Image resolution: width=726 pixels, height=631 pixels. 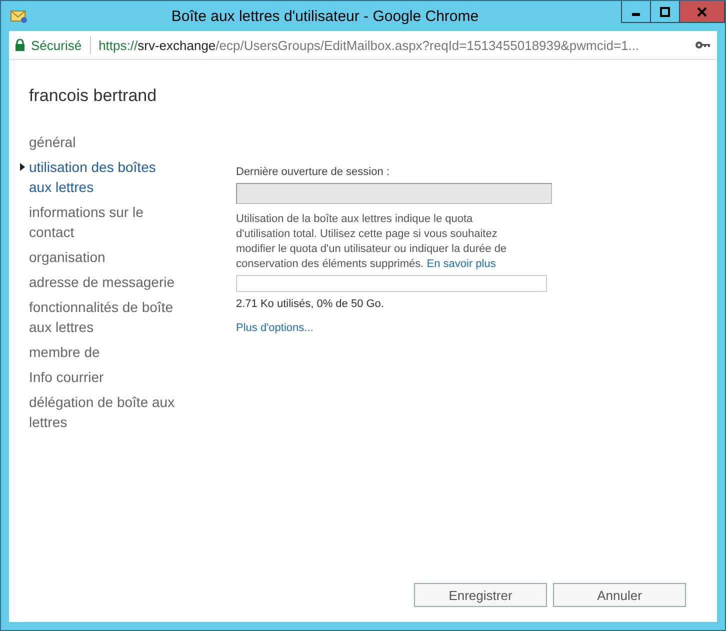 I want to click on nav-item: organisation, so click(x=104, y=257).